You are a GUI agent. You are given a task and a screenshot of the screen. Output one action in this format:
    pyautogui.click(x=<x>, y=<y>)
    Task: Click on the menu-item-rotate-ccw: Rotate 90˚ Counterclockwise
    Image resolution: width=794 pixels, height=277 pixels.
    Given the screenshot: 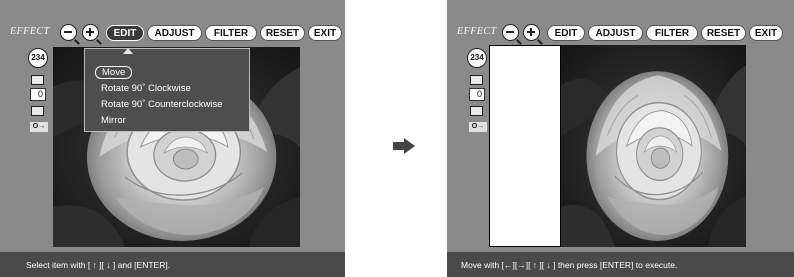 What is the action you would take?
    pyautogui.click(x=161, y=104)
    